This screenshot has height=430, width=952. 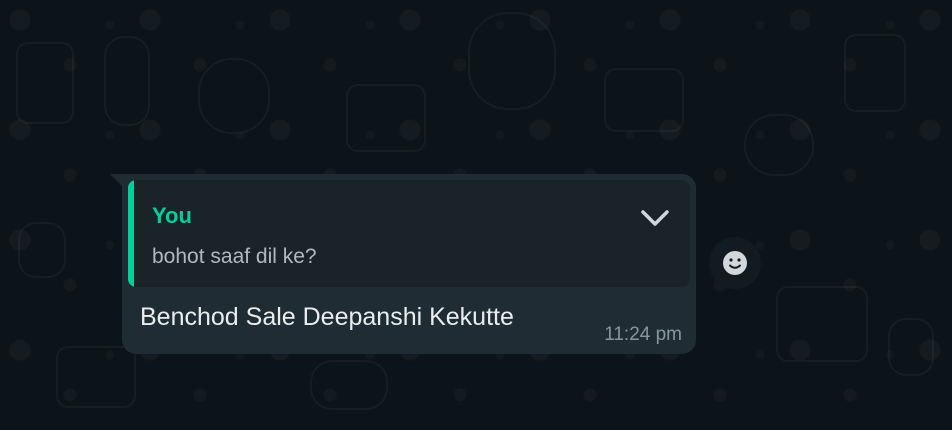 What do you see at coordinates (655, 218) in the screenshot?
I see `chevron-down-icon` at bounding box center [655, 218].